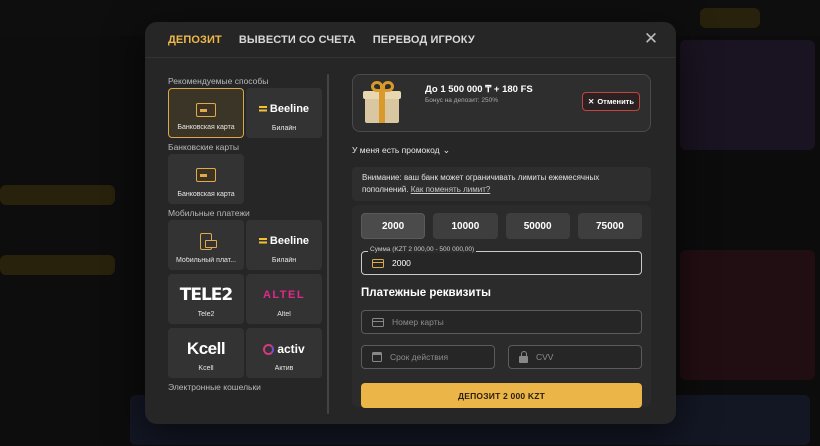 The image size is (820, 446). Describe the element at coordinates (214, 387) in the screenshot. I see `section-title-wallets: Электронные кошельки` at that location.